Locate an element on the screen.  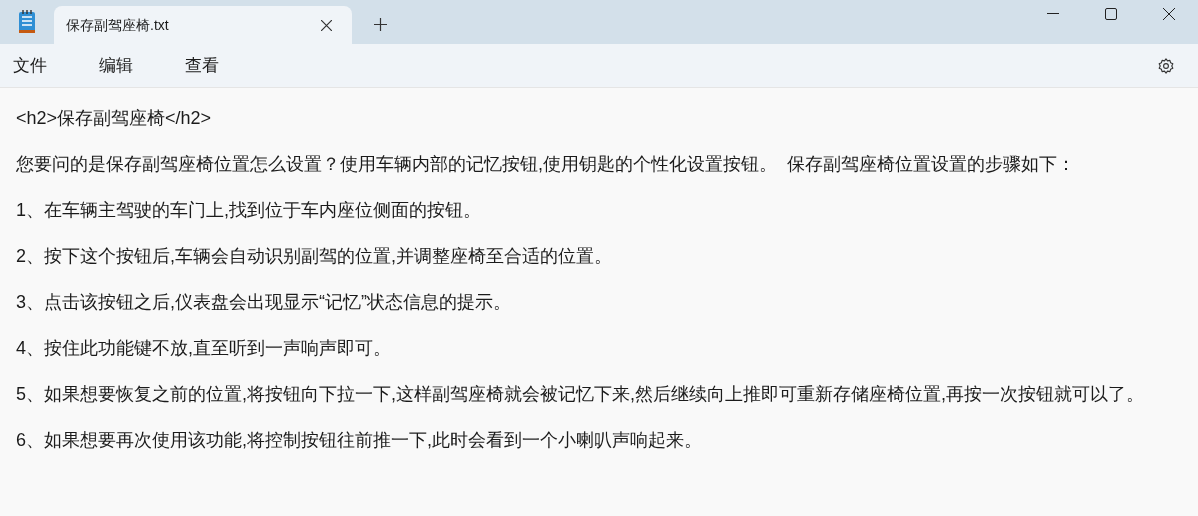
text-line: 6、如果想要再次使用该功能,将控制按钮往前推一下,此时会看到一个小喇叭声响起来。 is located at coordinates (359, 440).